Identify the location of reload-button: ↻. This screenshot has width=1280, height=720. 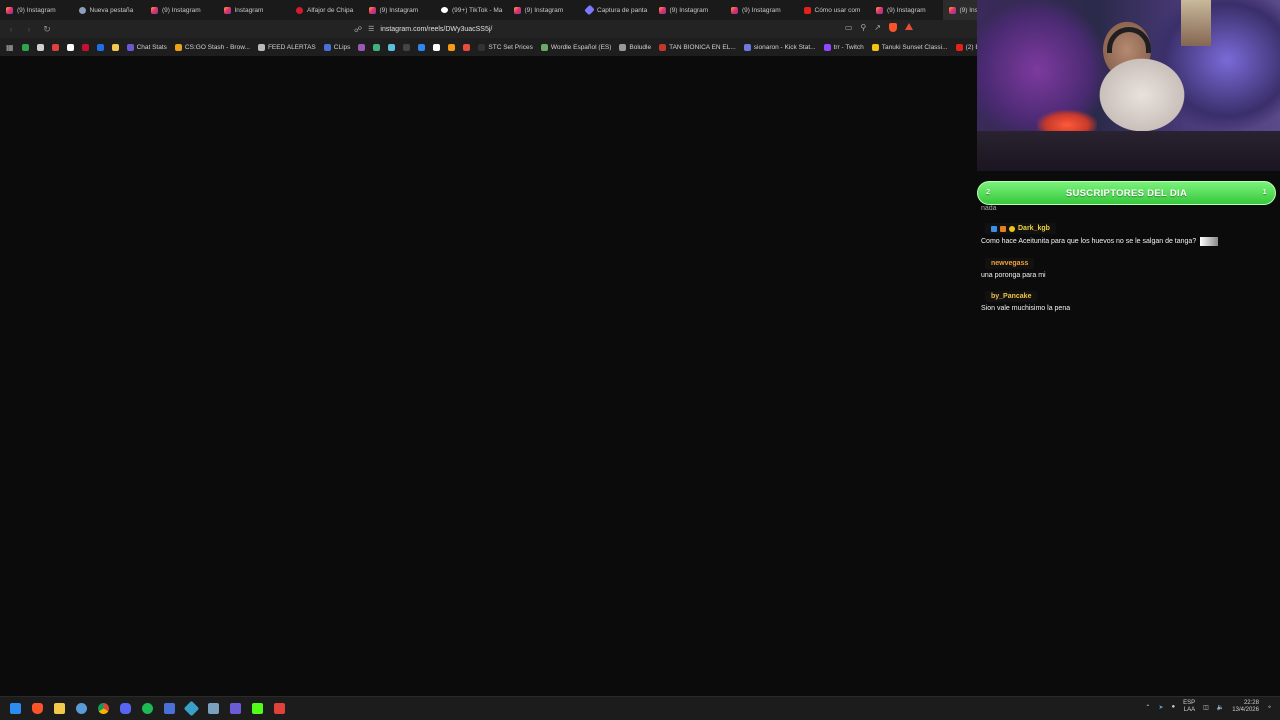
(47, 29).